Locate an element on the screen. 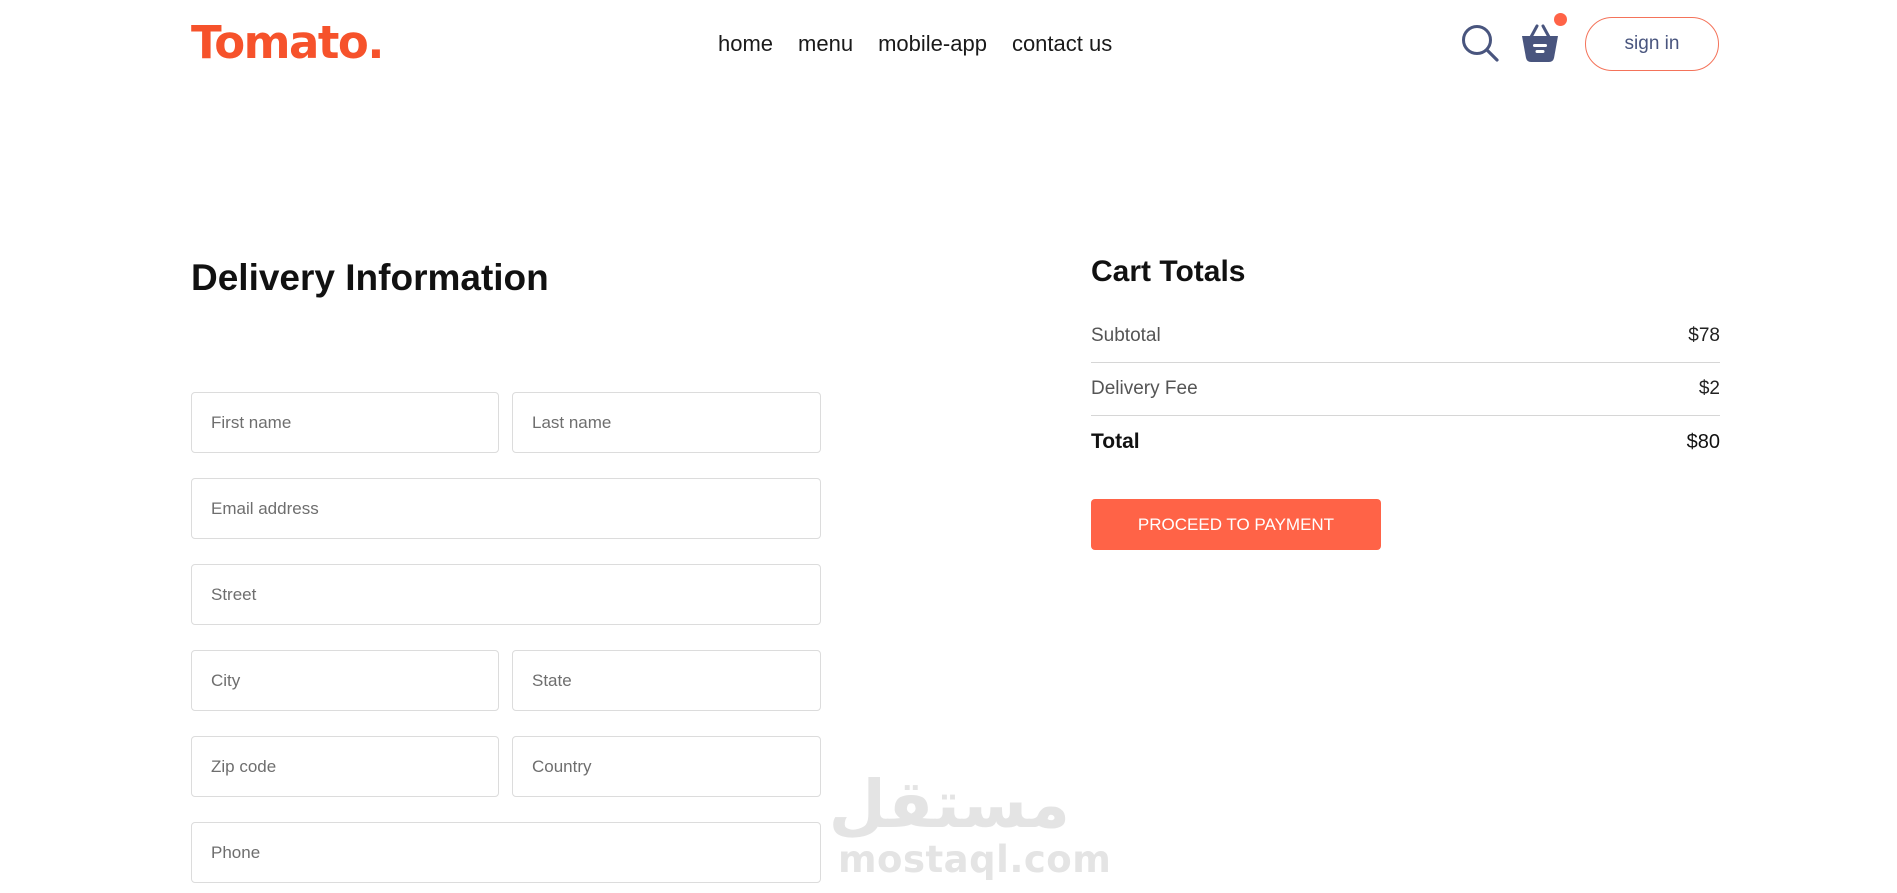 The height and width of the screenshot is (893, 1897). cart-totals-title: Cart Totals is located at coordinates (1168, 271).